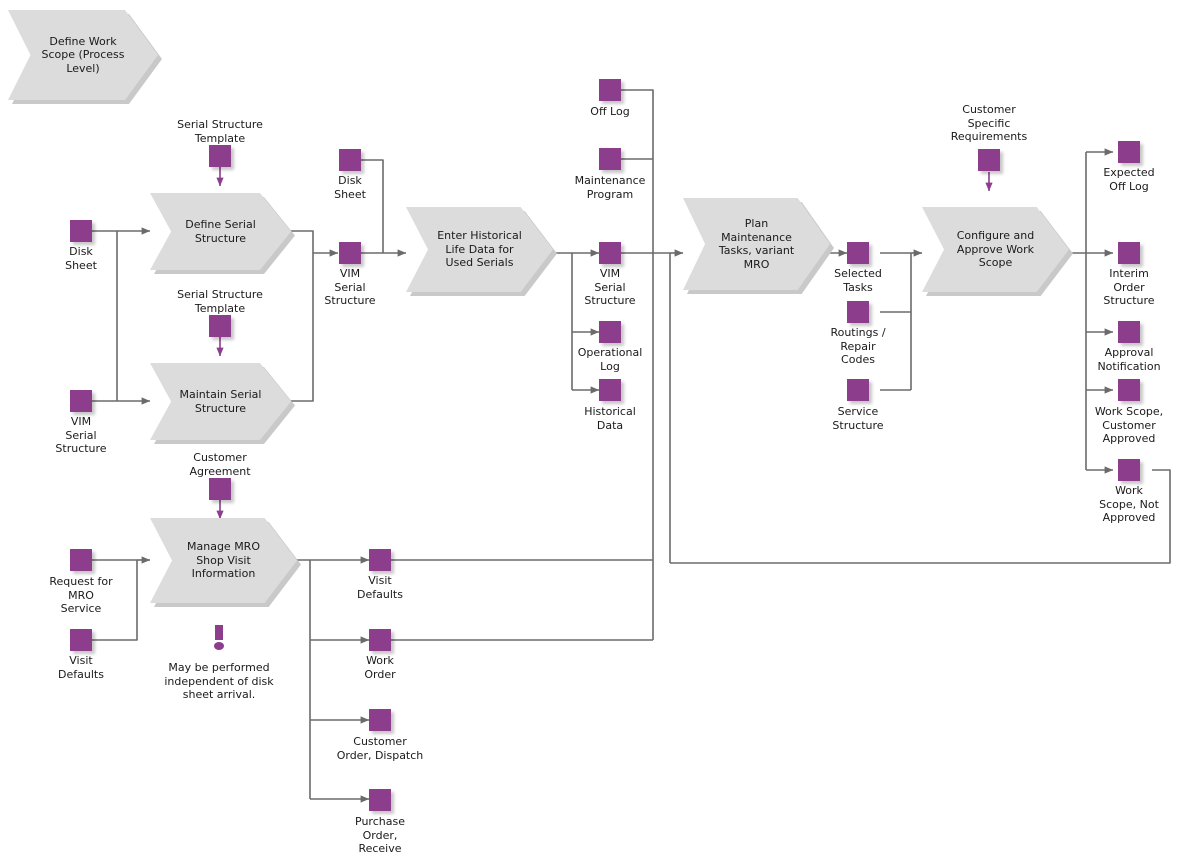 This screenshot has width=1191, height=868. Describe the element at coordinates (220, 301) in the screenshot. I see `object-label-serial-structure-template-2: Serial Structure Template` at that location.